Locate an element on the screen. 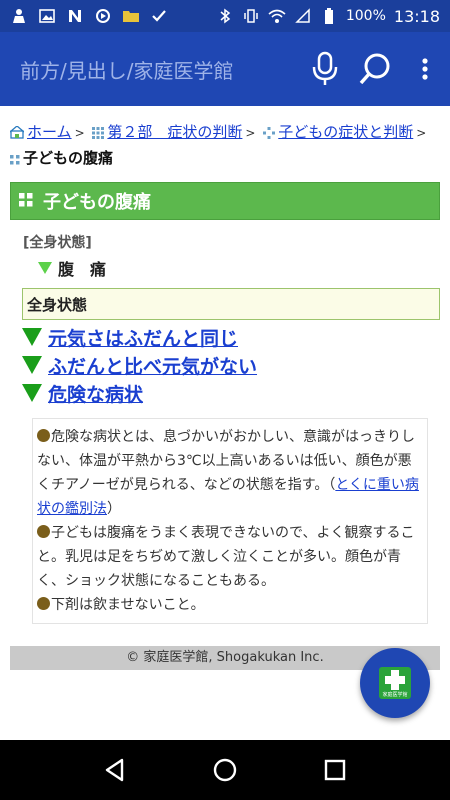 The image size is (450, 800). home-small-icon is located at coordinates (17, 134).